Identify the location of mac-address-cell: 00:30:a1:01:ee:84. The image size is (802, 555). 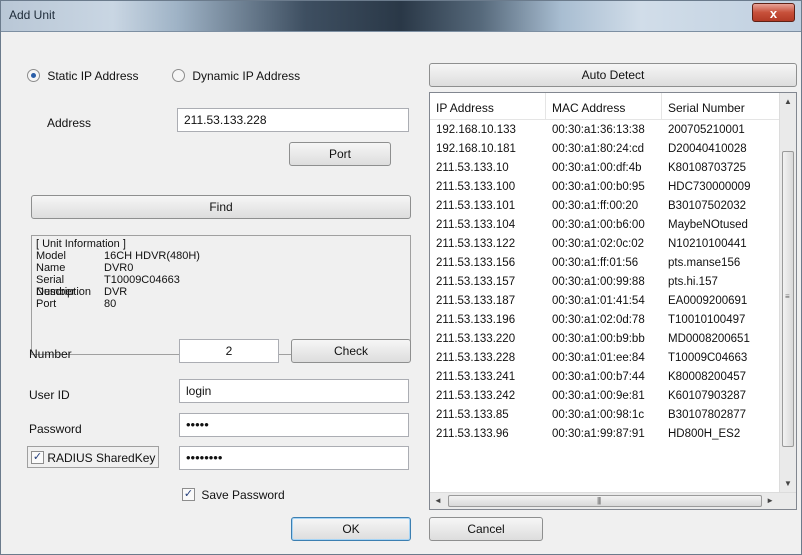
(598, 358).